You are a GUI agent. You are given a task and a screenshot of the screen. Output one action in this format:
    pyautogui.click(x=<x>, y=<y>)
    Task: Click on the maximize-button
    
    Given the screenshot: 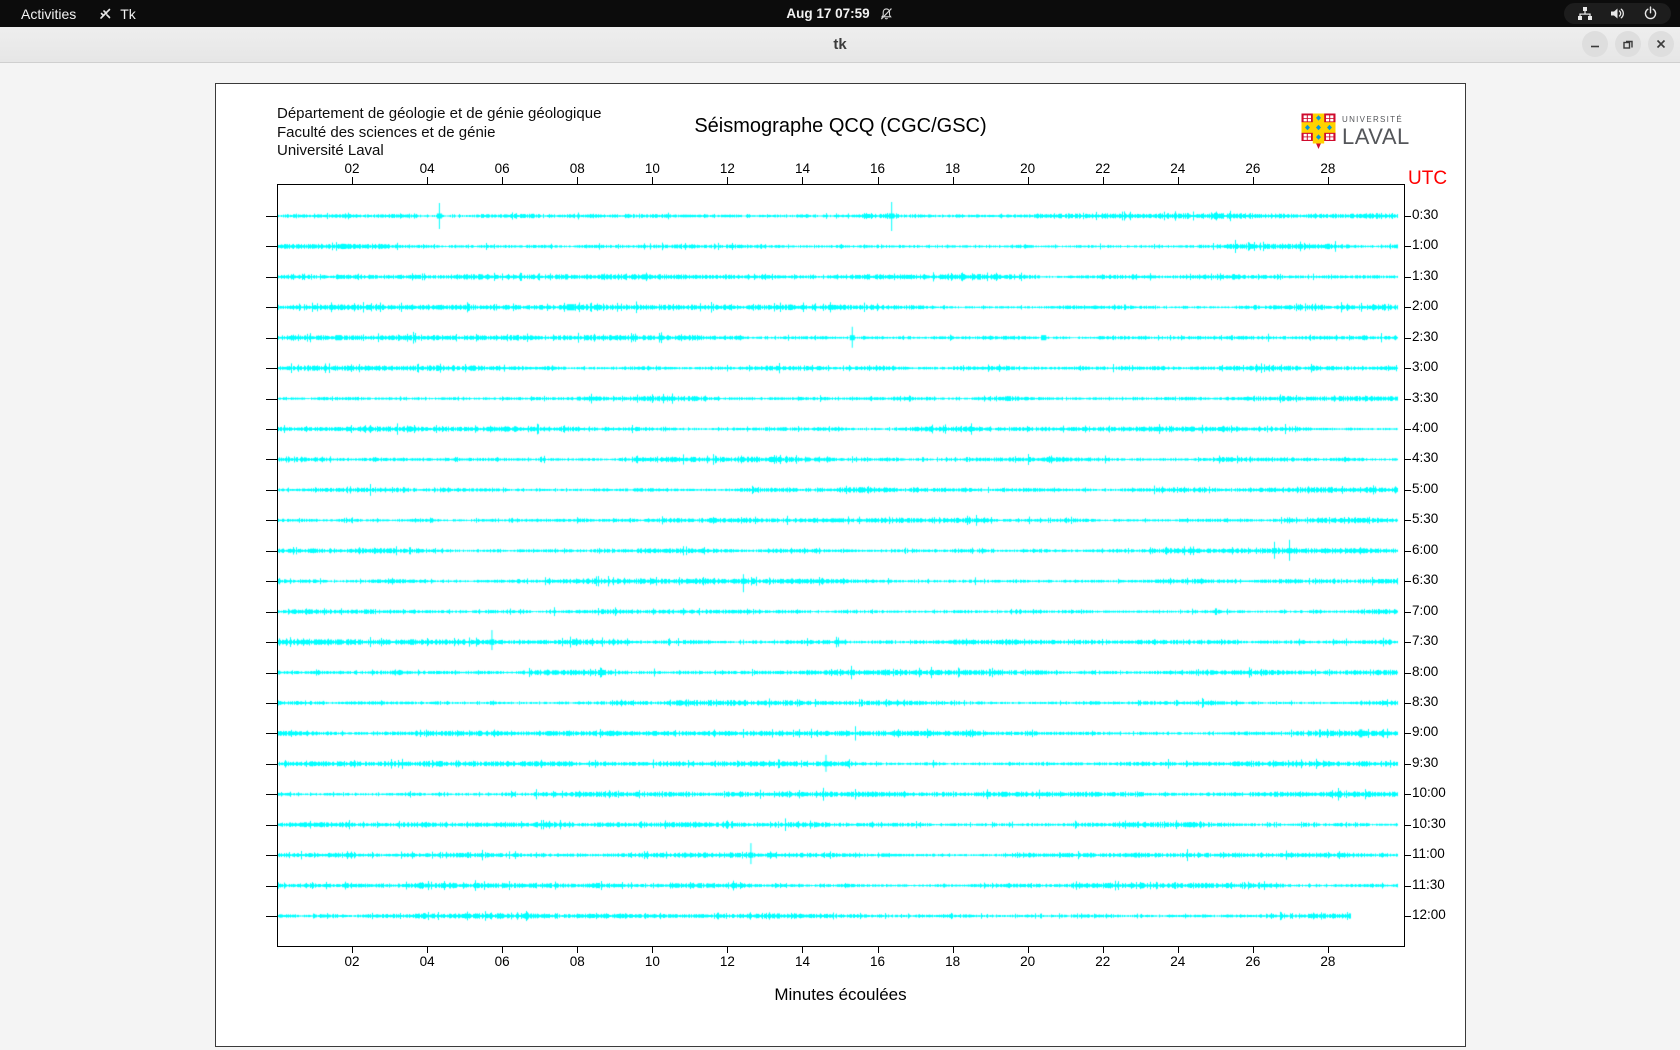 What is the action you would take?
    pyautogui.click(x=1628, y=44)
    